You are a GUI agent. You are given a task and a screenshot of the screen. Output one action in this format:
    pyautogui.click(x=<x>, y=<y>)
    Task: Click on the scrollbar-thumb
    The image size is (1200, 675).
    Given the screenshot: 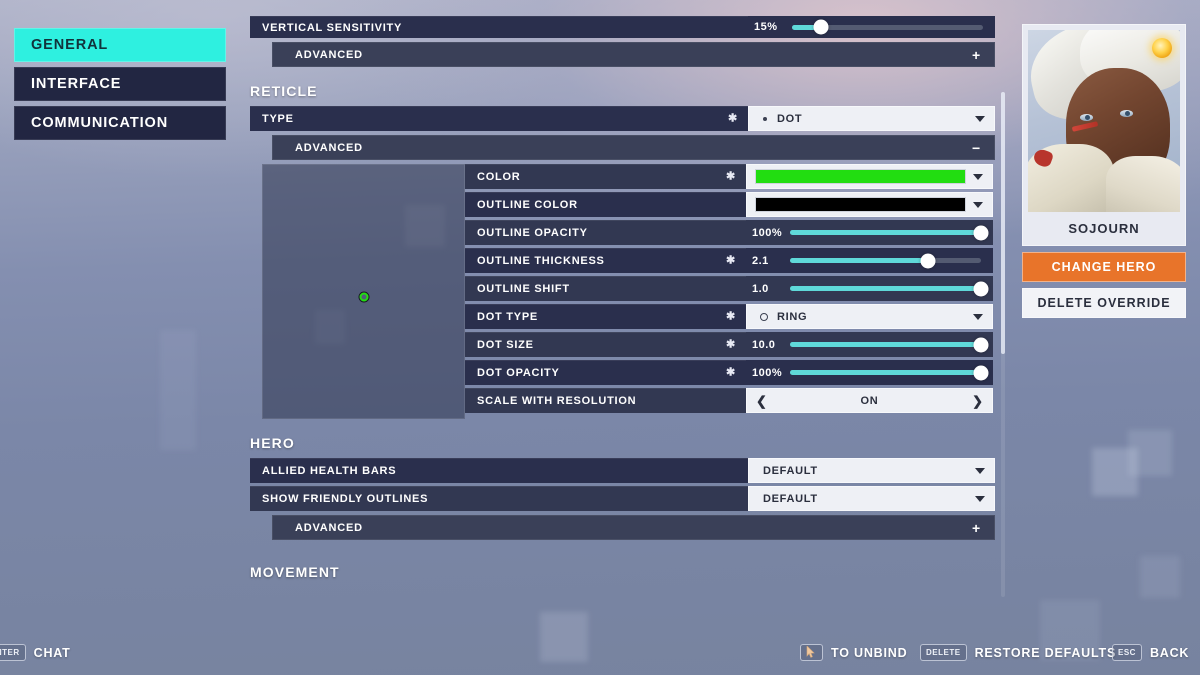 What is the action you would take?
    pyautogui.click(x=1003, y=223)
    